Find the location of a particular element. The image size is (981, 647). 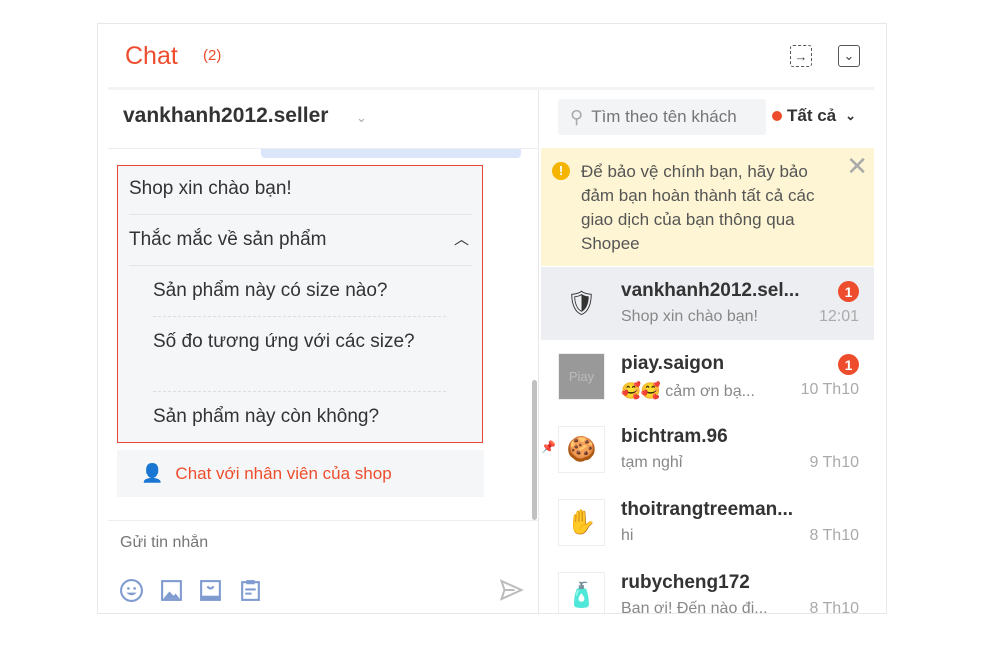

chat-with-staff-button: 👤 Chat với nhân viên của shop is located at coordinates (300, 473).